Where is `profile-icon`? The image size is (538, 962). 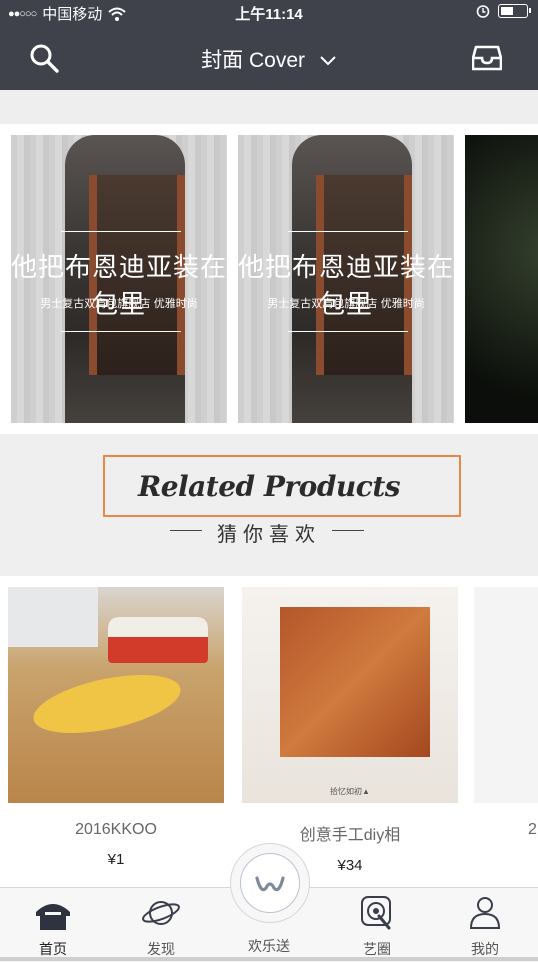
profile-icon is located at coordinates (485, 913).